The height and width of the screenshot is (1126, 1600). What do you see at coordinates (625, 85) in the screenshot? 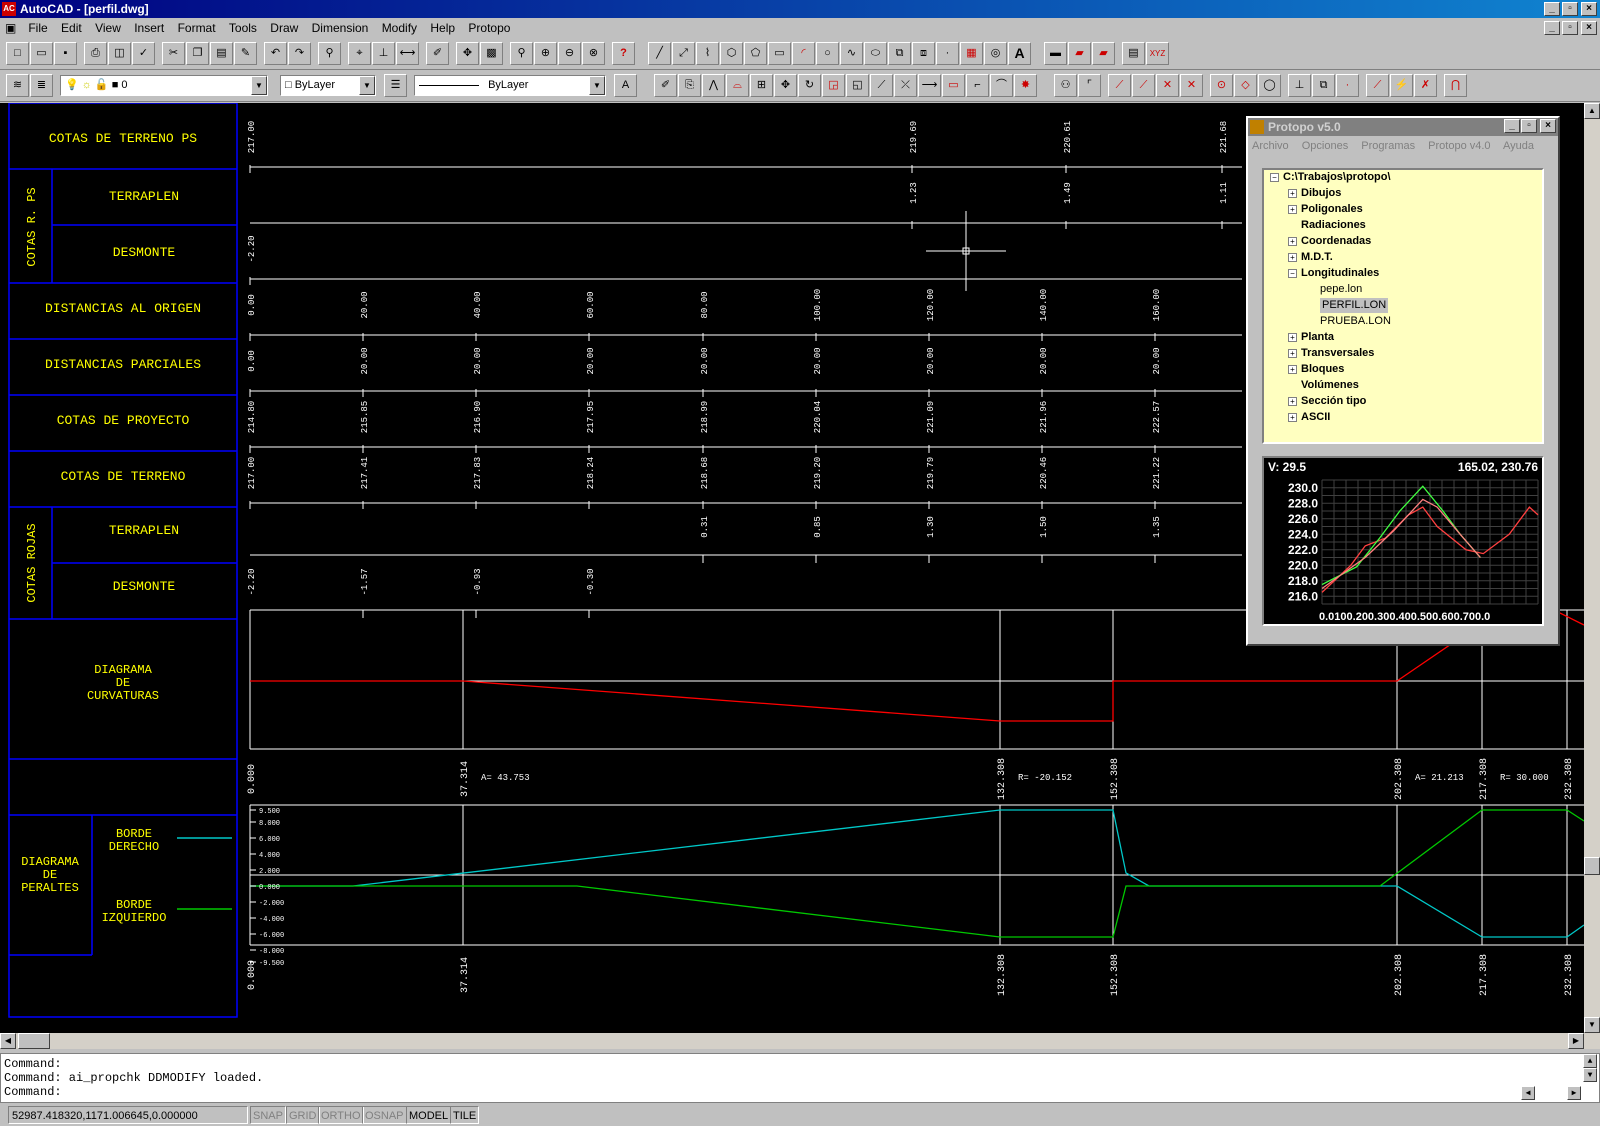
I see `text-style-icon: A` at bounding box center [625, 85].